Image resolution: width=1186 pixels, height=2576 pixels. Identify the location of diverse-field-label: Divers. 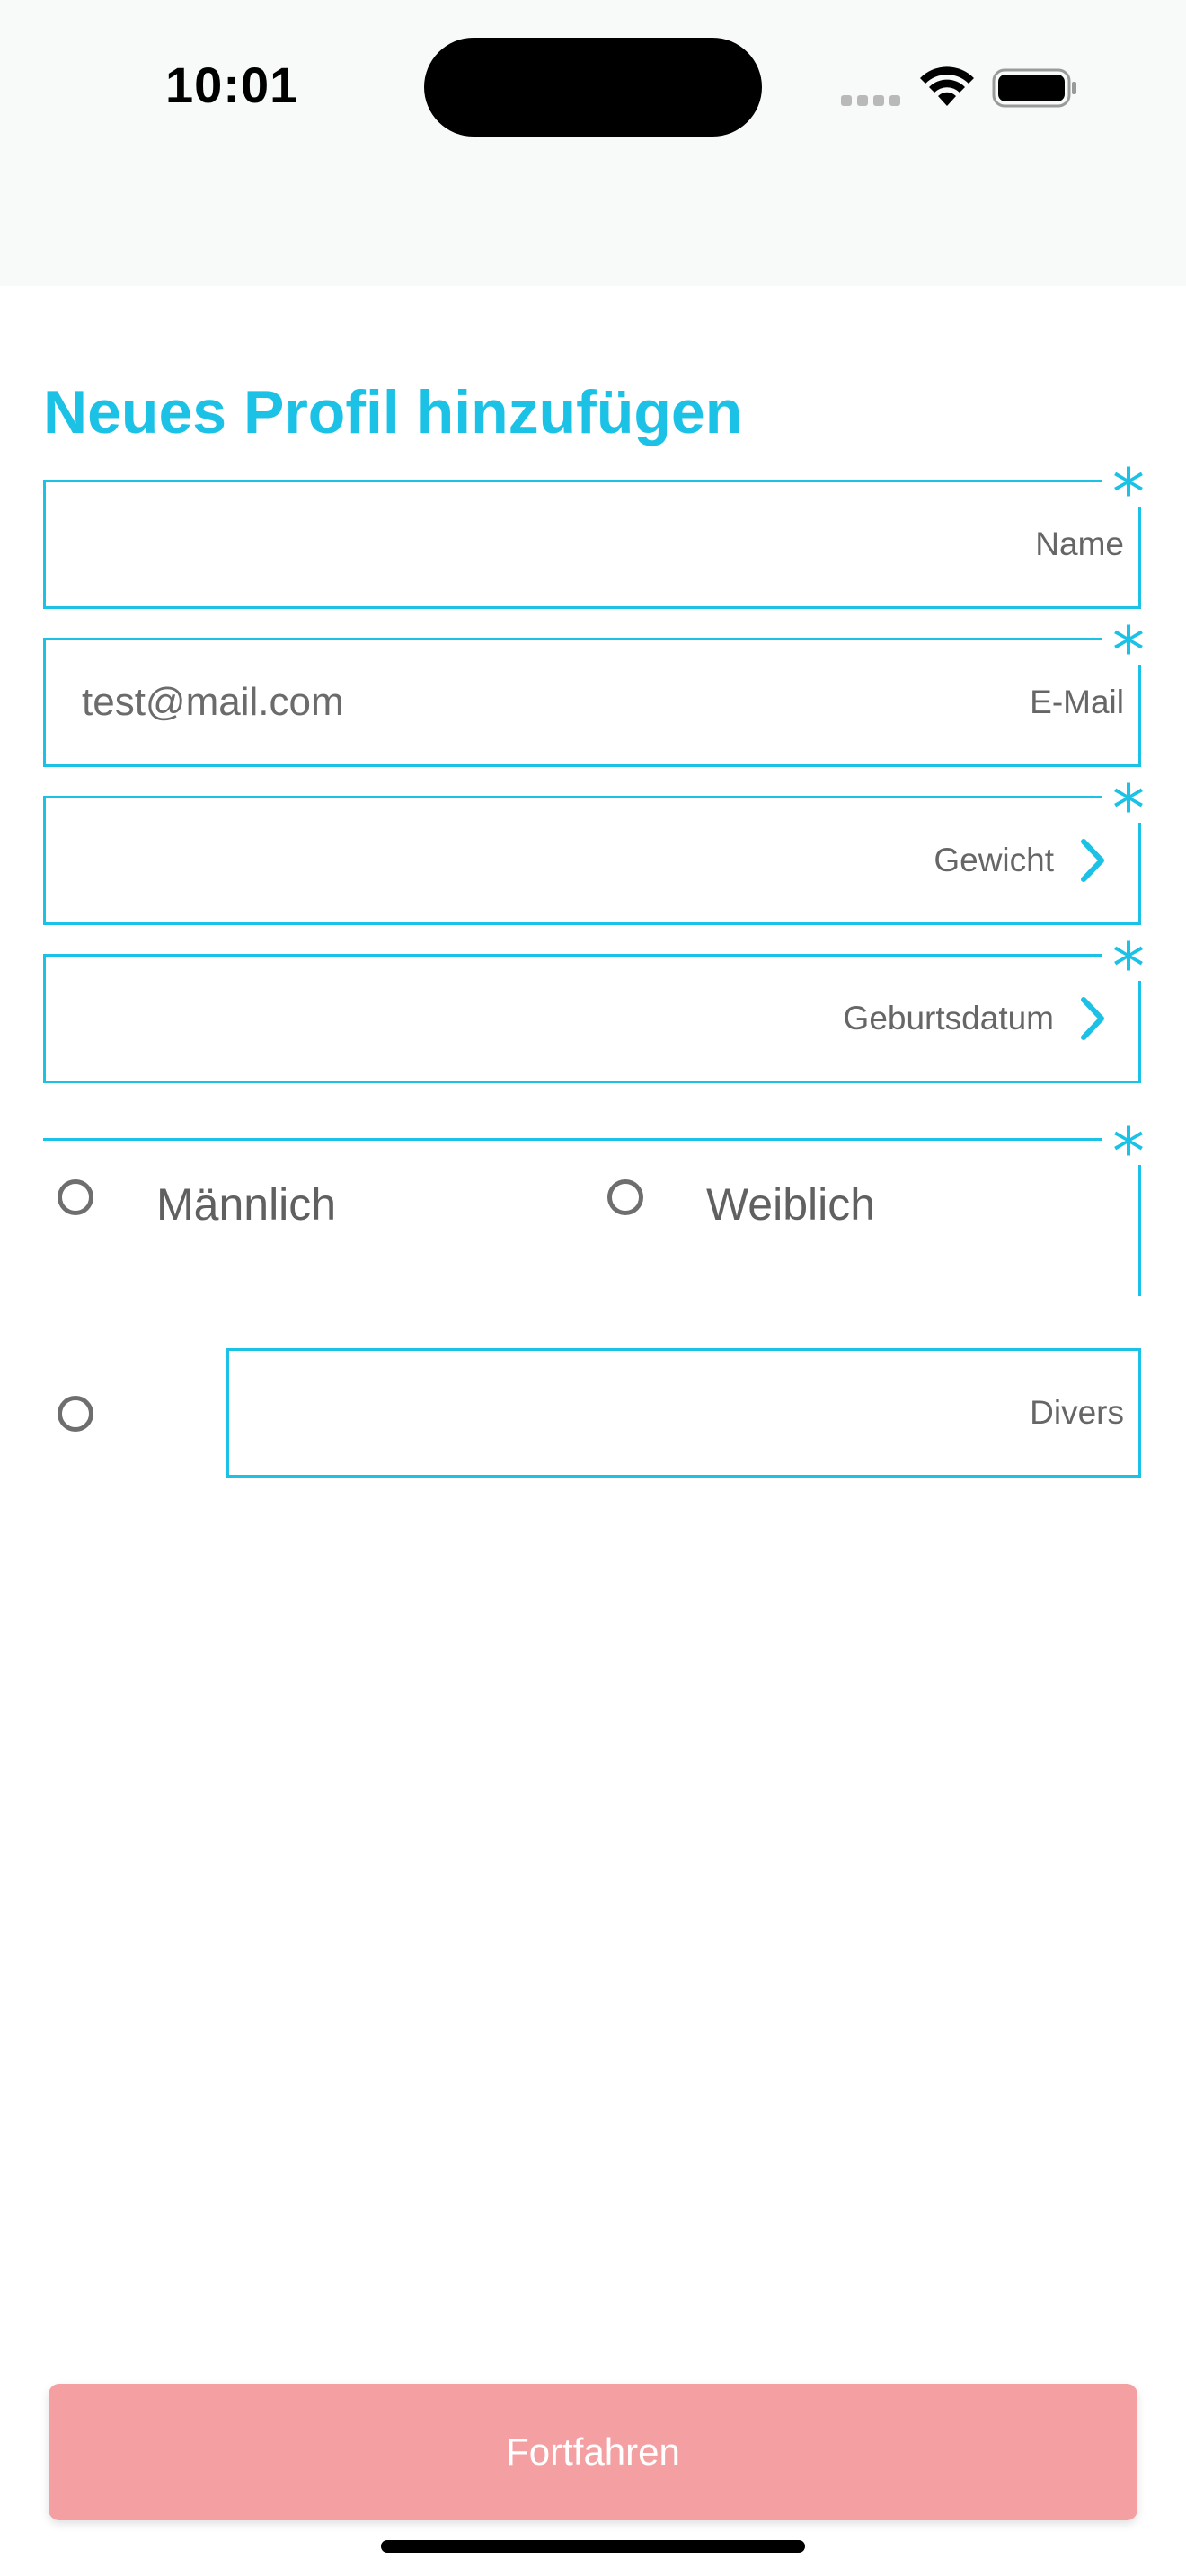
(1077, 1412).